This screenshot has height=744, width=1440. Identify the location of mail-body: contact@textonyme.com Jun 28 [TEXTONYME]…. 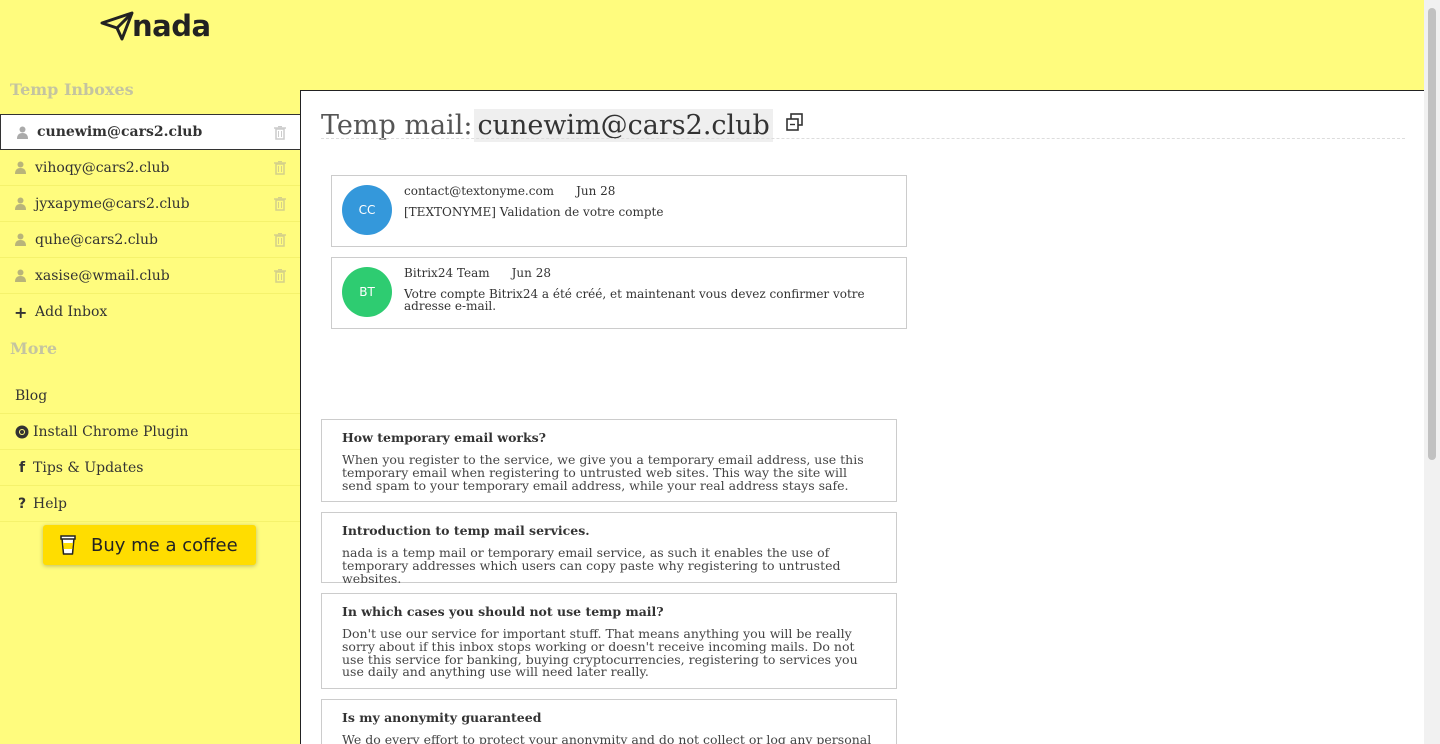
(533, 211).